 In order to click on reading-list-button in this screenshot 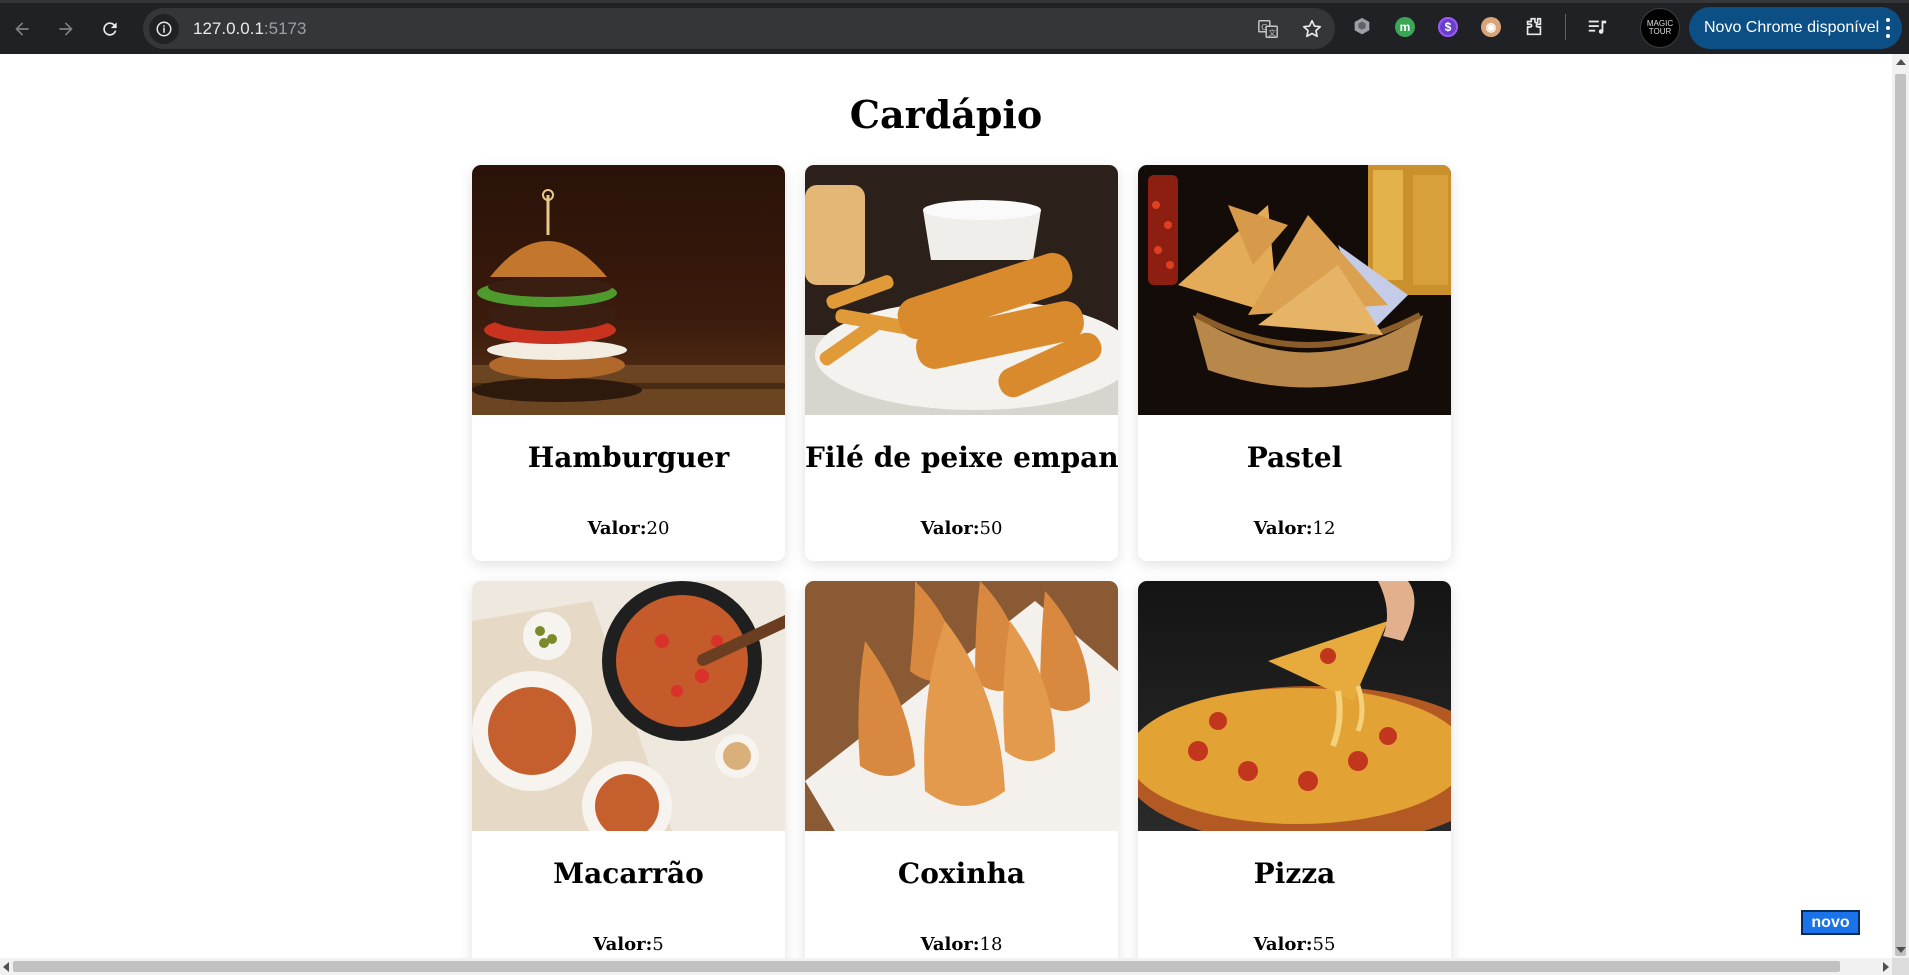, I will do `click(1597, 27)`.